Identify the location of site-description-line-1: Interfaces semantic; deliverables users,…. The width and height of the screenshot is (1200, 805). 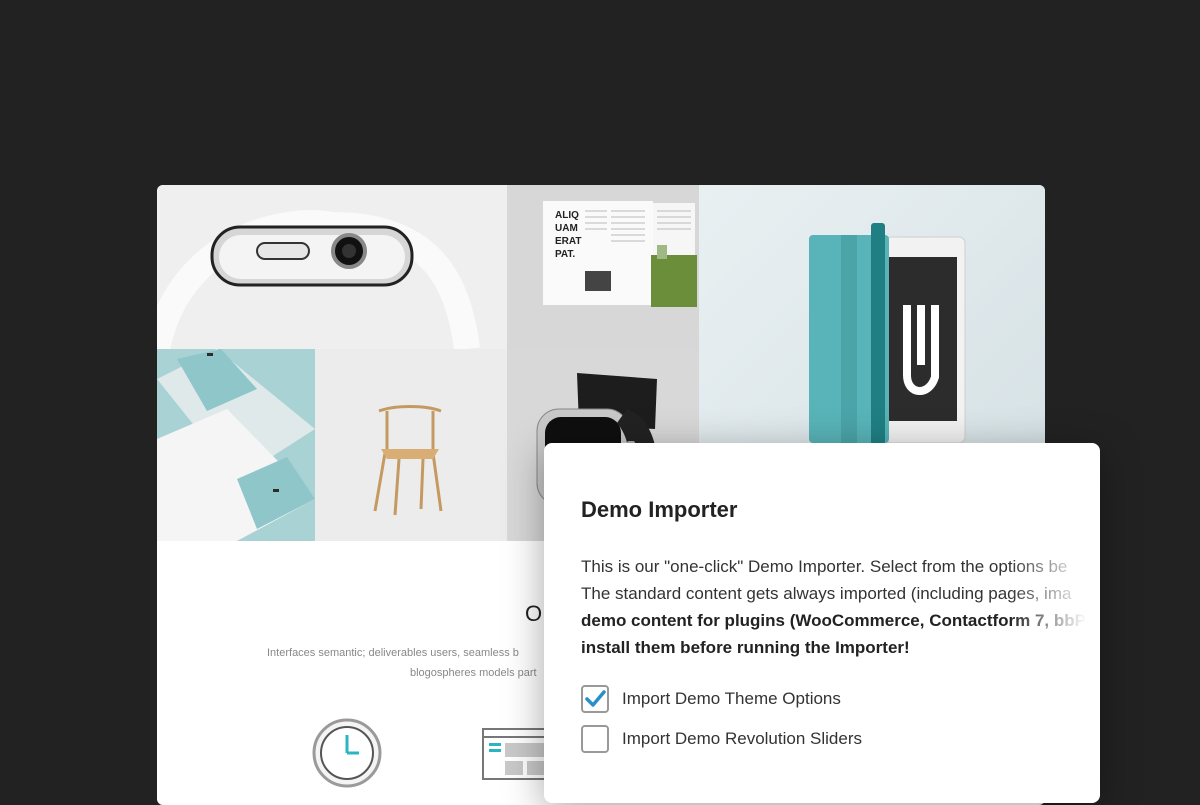
(393, 653).